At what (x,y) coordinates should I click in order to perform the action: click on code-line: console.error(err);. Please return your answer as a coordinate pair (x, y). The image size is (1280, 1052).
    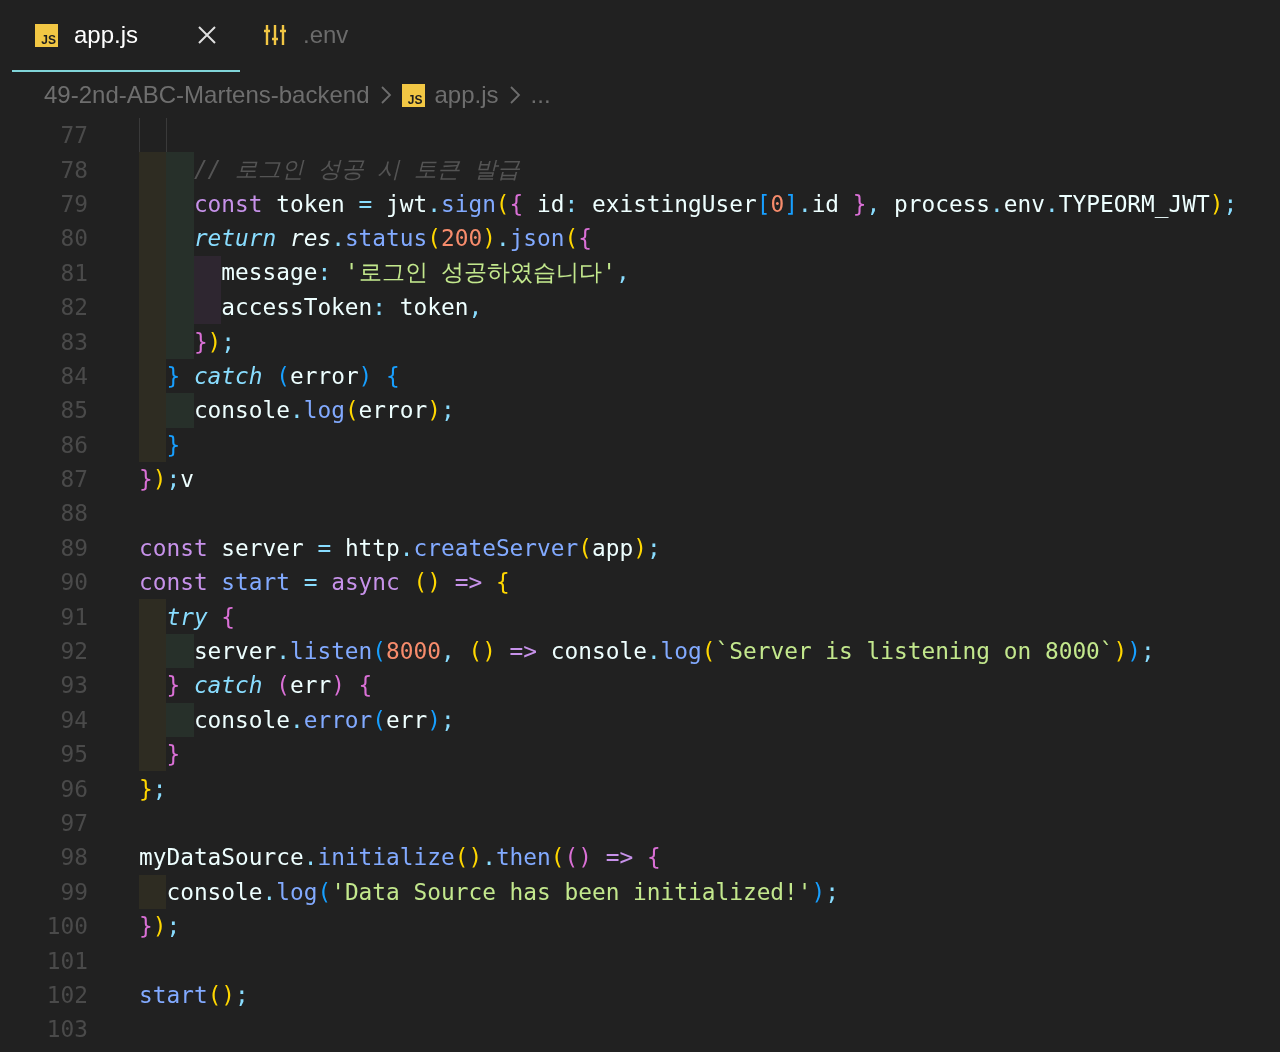
    Looking at the image, I should click on (324, 719).